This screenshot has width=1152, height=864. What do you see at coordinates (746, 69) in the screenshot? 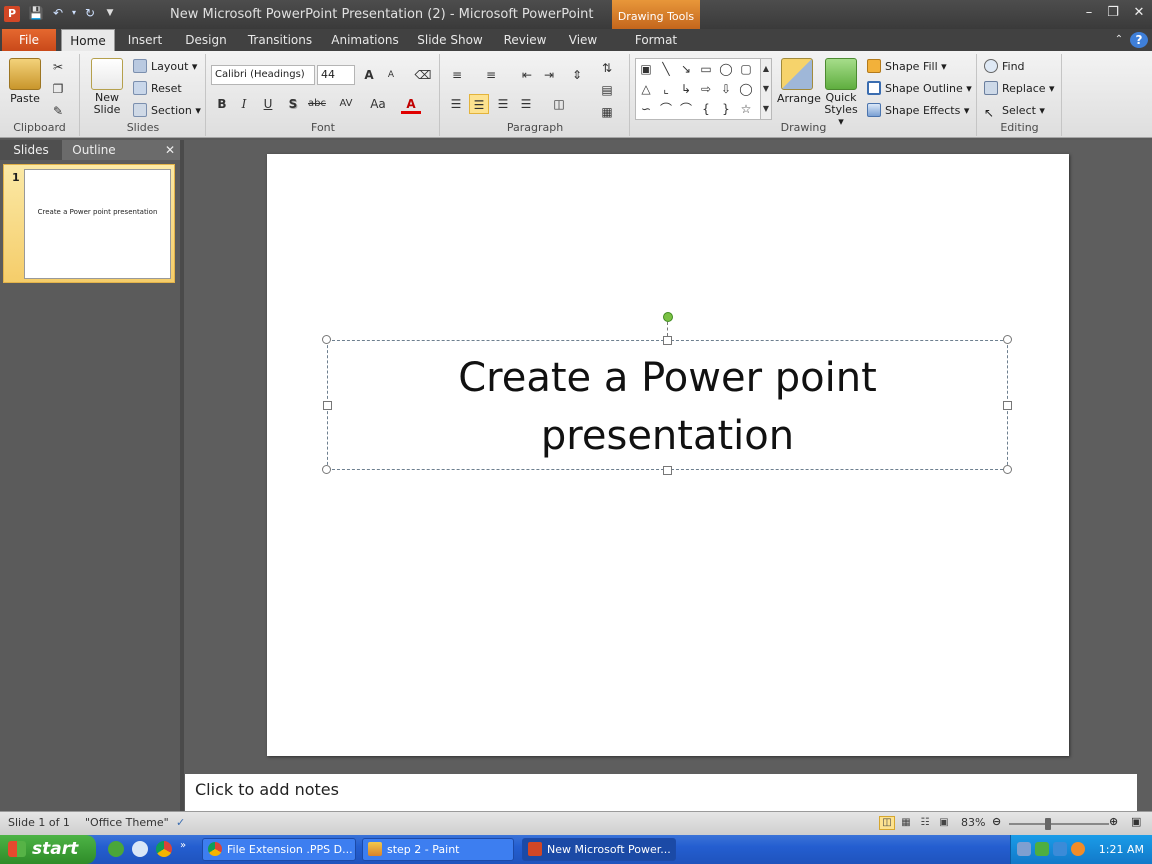
I see `rounded-rectangle-shape-icon: ▢` at bounding box center [746, 69].